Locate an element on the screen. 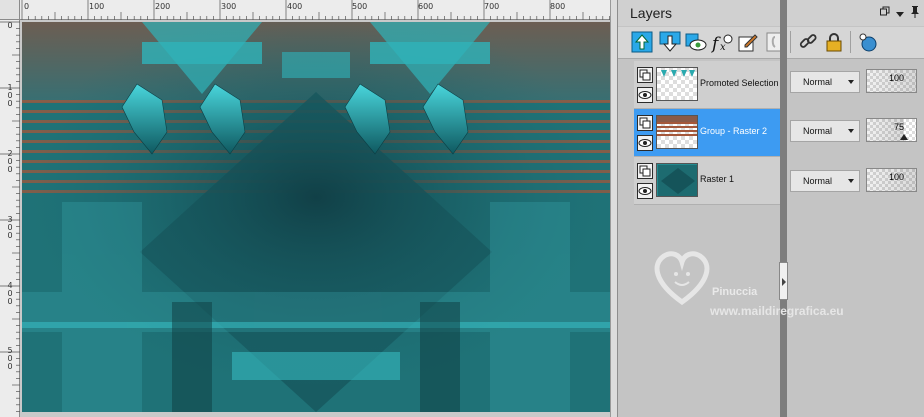 The width and height of the screenshot is (924, 417). toggle-visibility-button is located at coordinates (696, 42).